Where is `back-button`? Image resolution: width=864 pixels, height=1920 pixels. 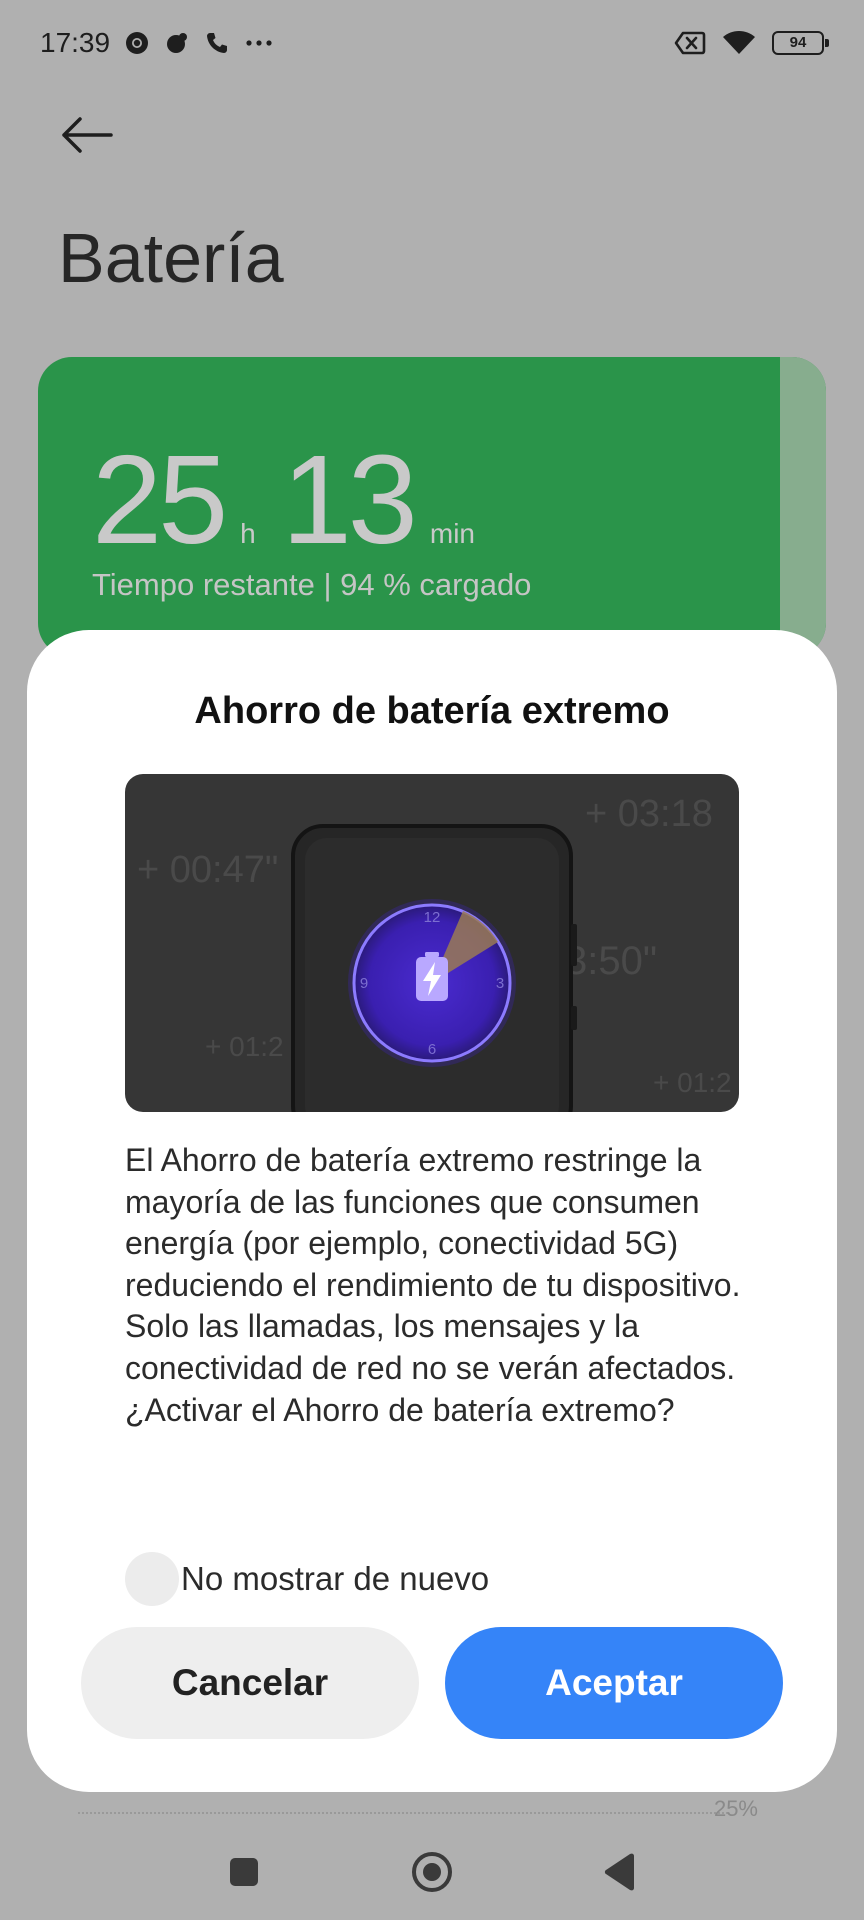 back-button is located at coordinates (87, 135).